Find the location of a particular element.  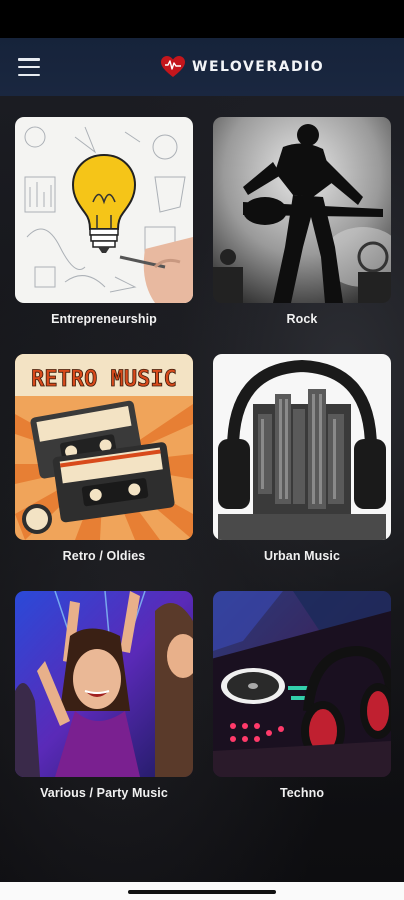

home-indicator is located at coordinates (202, 892).